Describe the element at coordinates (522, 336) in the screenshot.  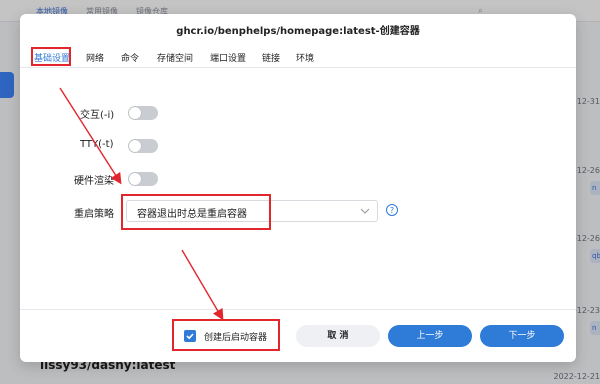
I see `next-step-button: 下一步` at that location.